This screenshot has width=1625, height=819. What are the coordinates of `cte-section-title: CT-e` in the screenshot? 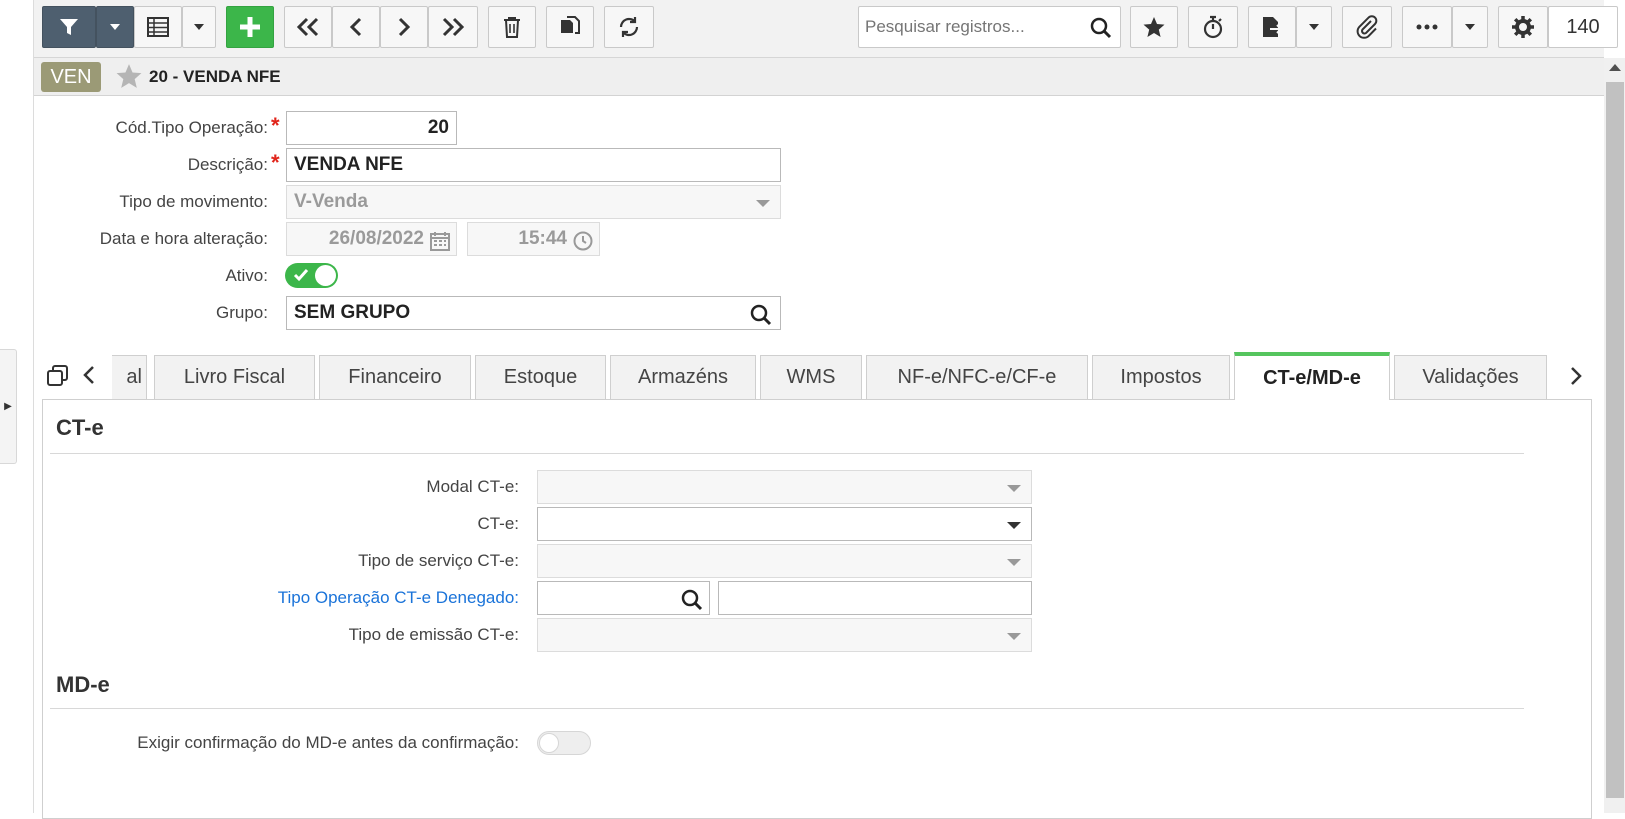 It's located at (80, 427).